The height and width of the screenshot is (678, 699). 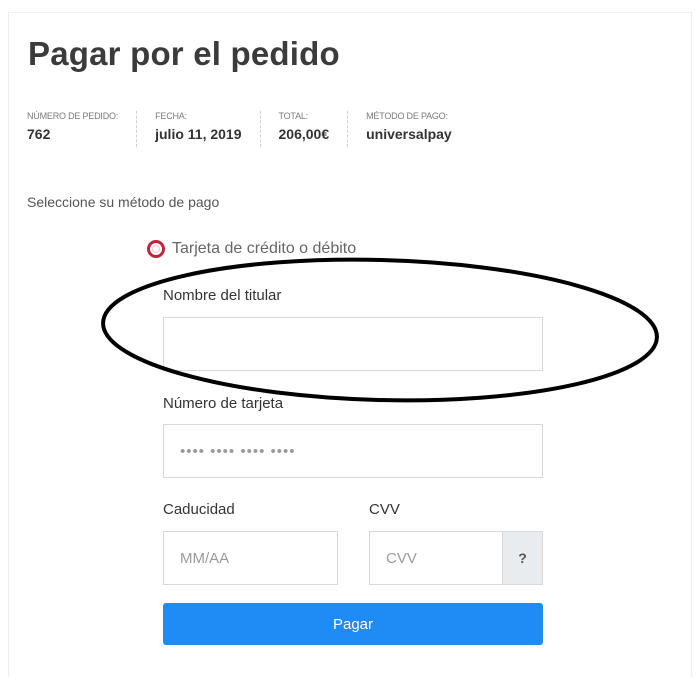 I want to click on card-payment-option-label: Tarjeta de crédito o débito, so click(x=264, y=248).